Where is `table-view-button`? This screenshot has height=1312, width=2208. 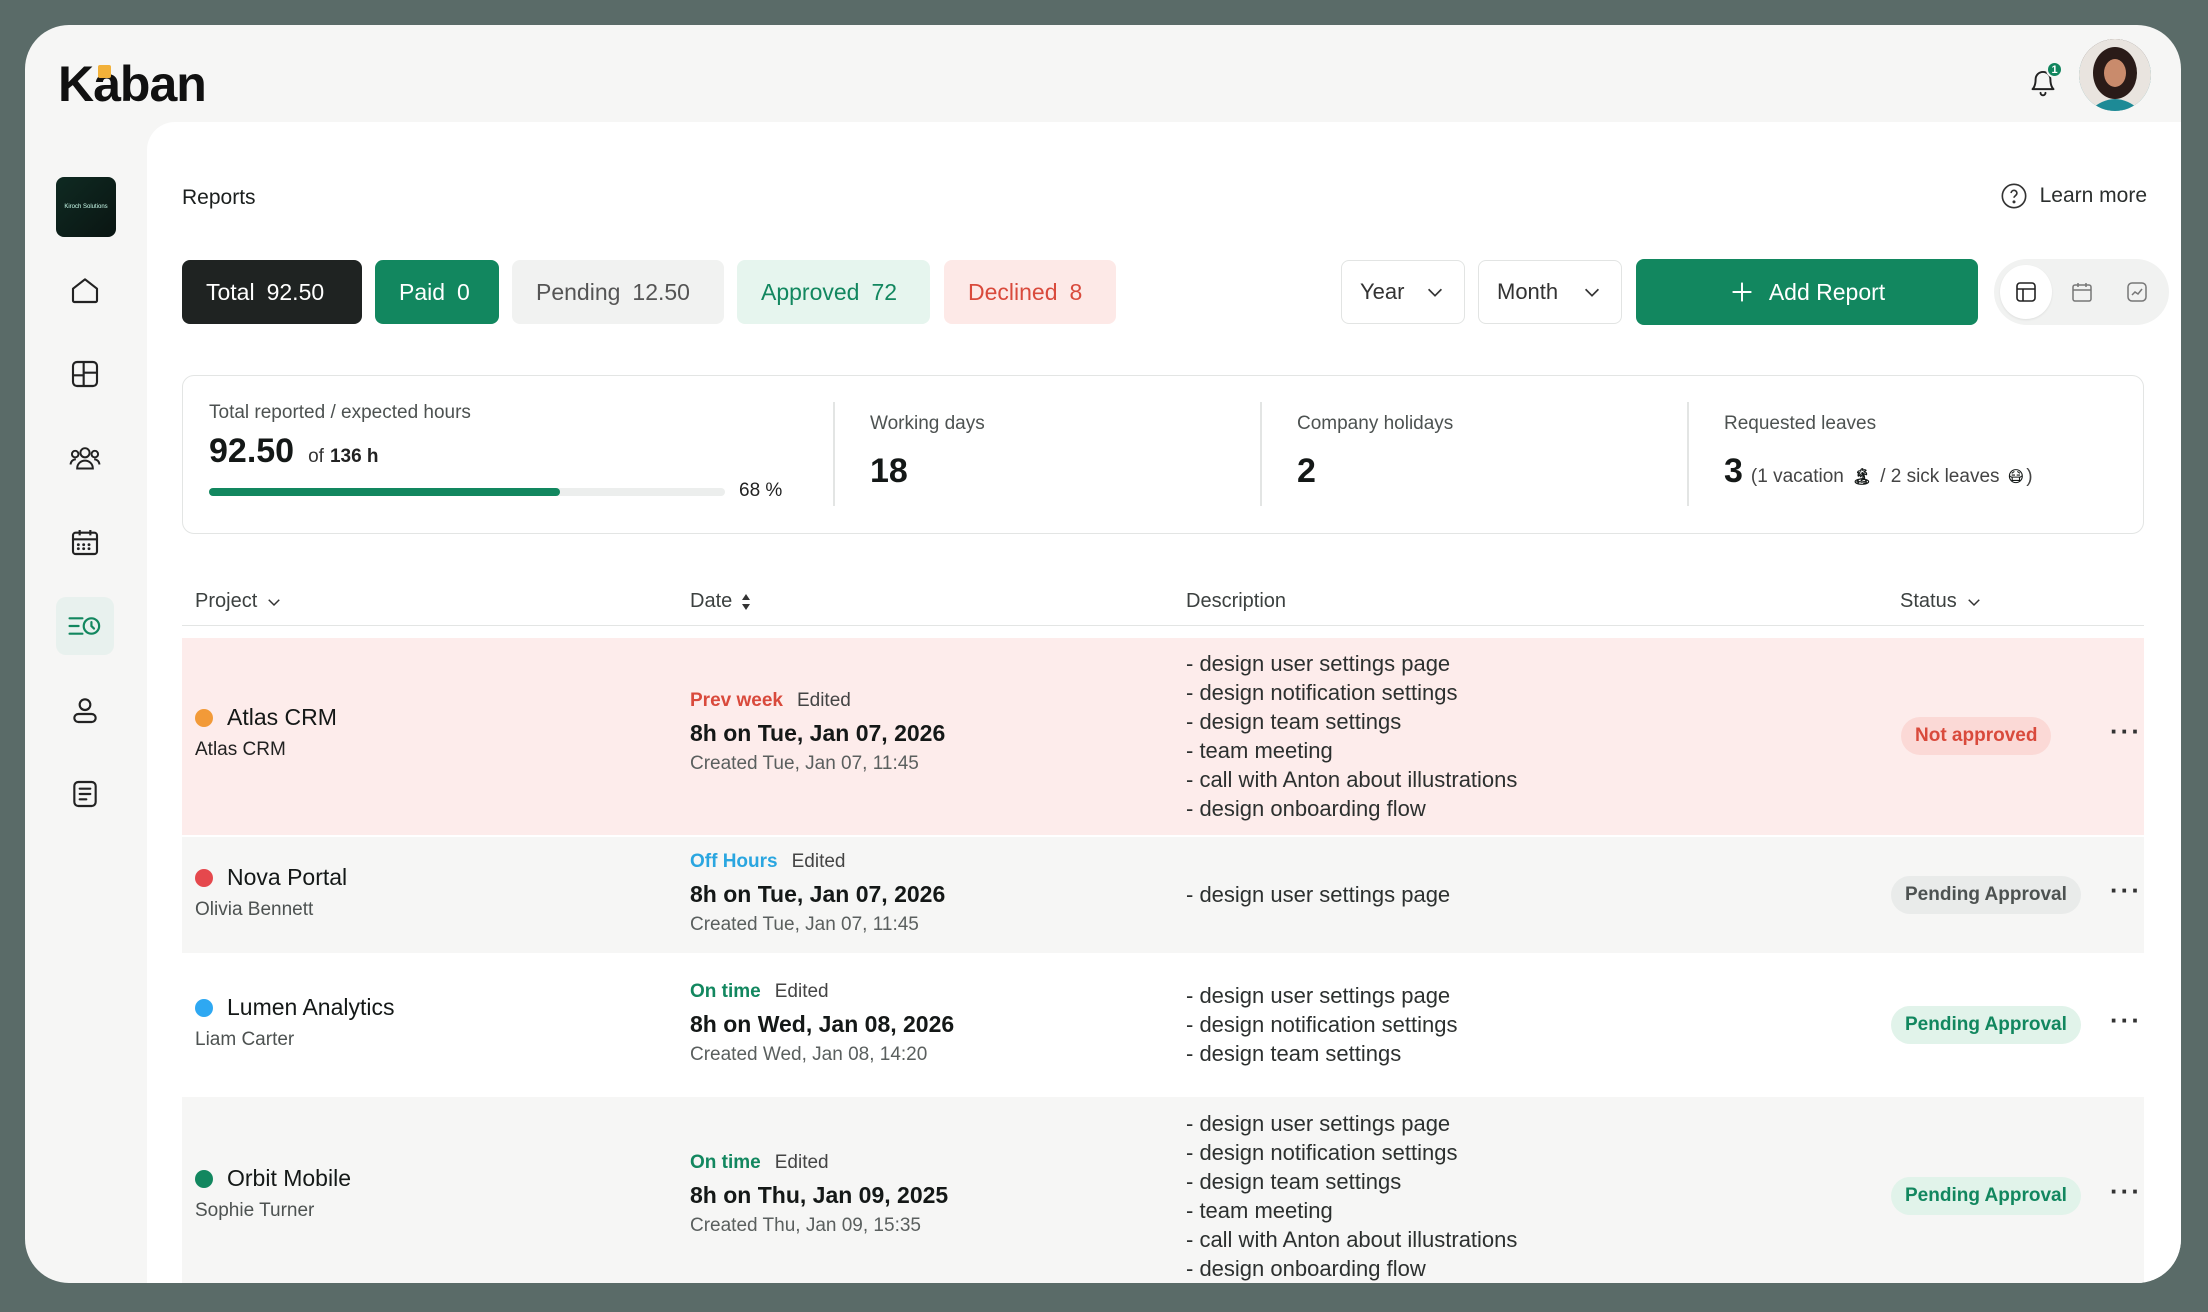
table-view-button is located at coordinates (2026, 292).